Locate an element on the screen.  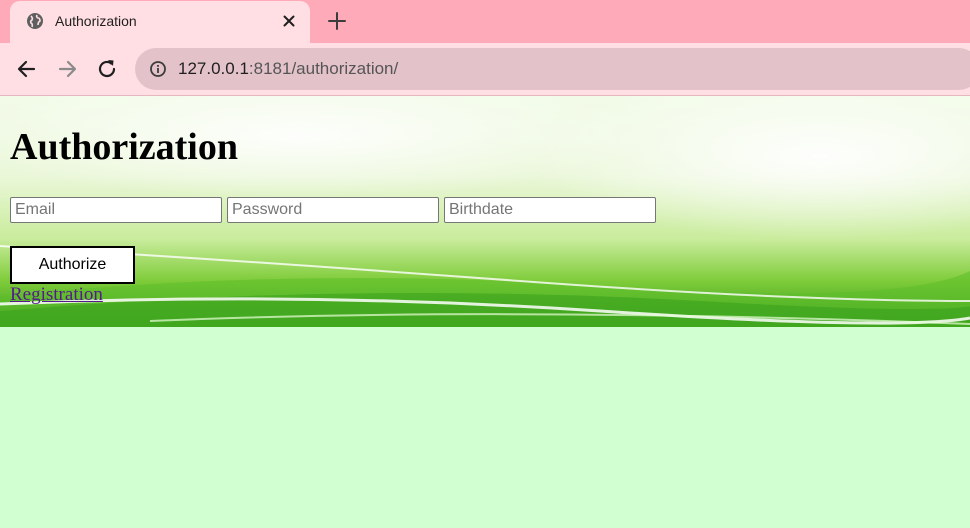
registration-link: Registration is located at coordinates (56, 295).